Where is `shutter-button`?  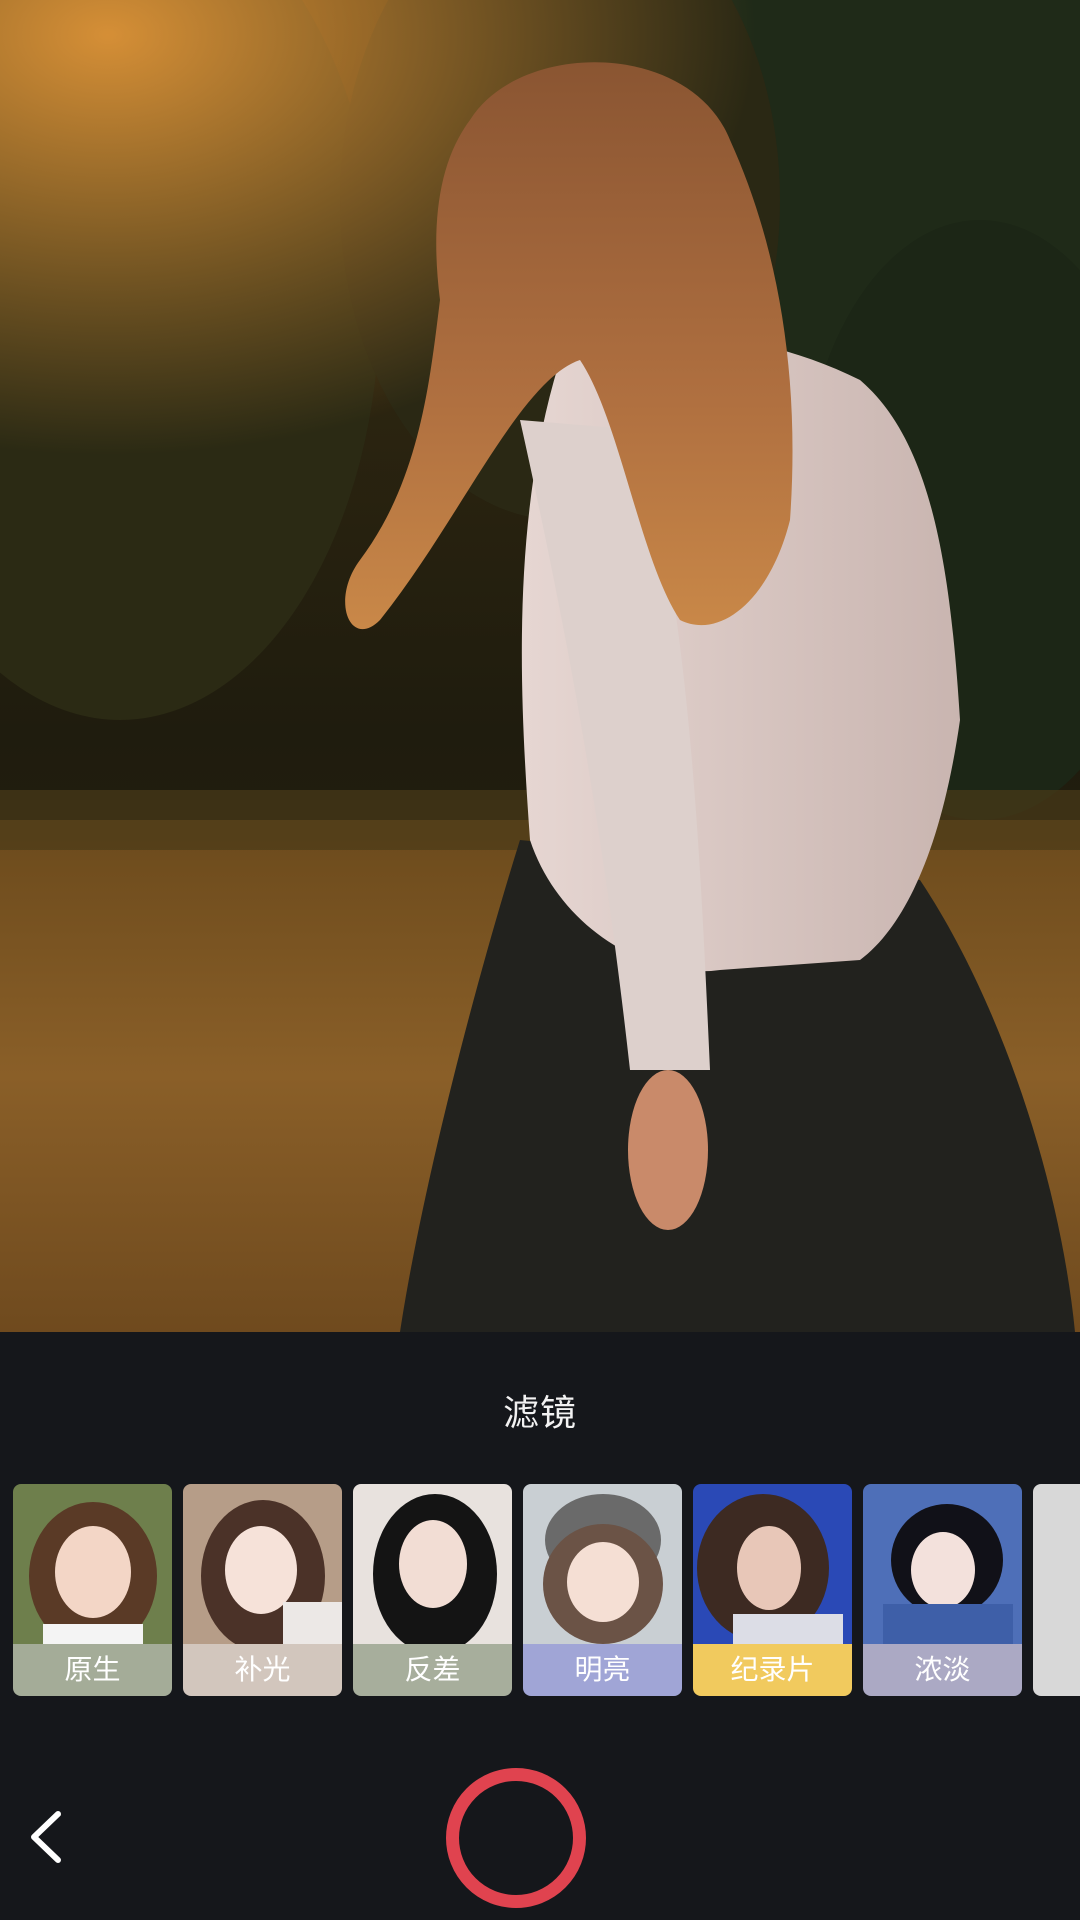 shutter-button is located at coordinates (516, 1838).